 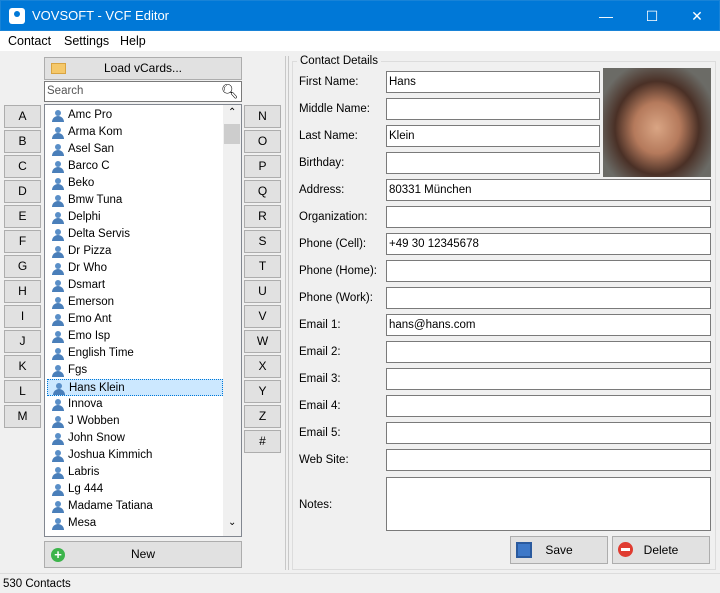 What do you see at coordinates (22, 341) in the screenshot?
I see `letter-button: J` at bounding box center [22, 341].